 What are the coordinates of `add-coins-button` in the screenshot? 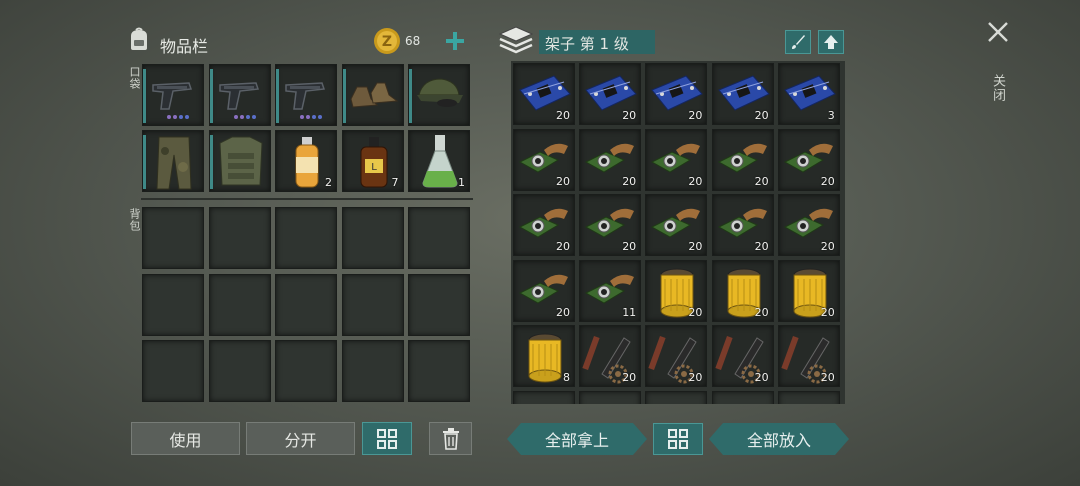 It's located at (455, 41).